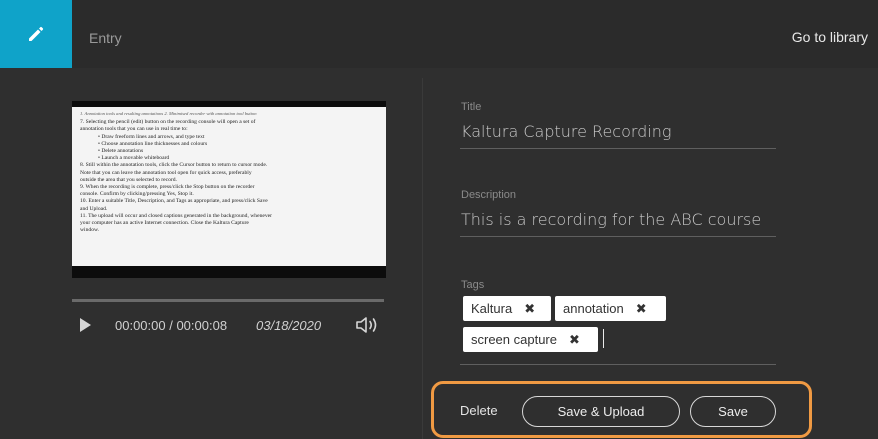 This screenshot has height=439, width=878. What do you see at coordinates (228, 300) in the screenshot?
I see `progress-bar` at bounding box center [228, 300].